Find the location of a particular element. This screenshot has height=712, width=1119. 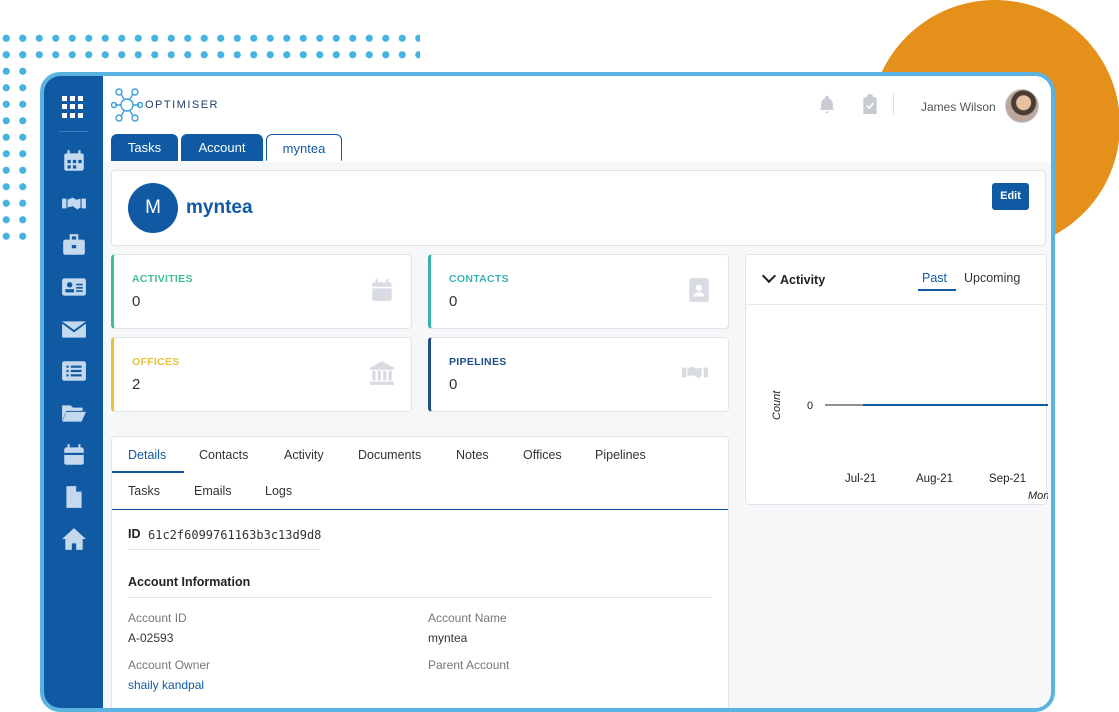

brand-name: OPTIMISER is located at coordinates (182, 105).